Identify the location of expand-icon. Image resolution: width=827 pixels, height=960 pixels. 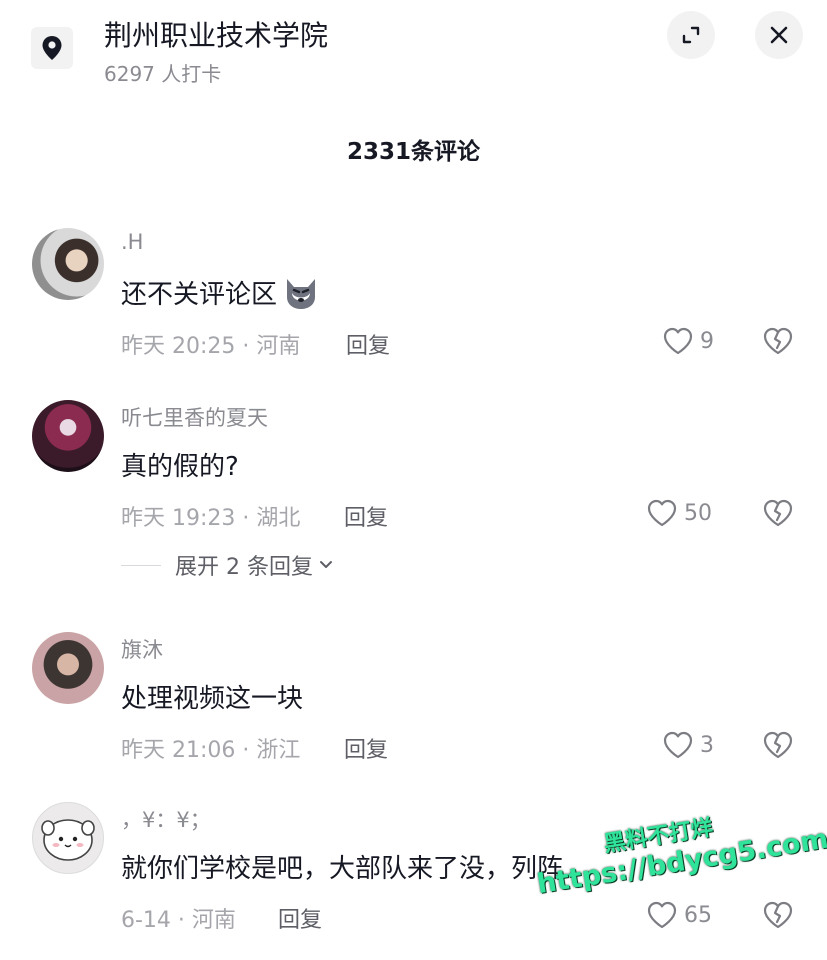
(691, 35).